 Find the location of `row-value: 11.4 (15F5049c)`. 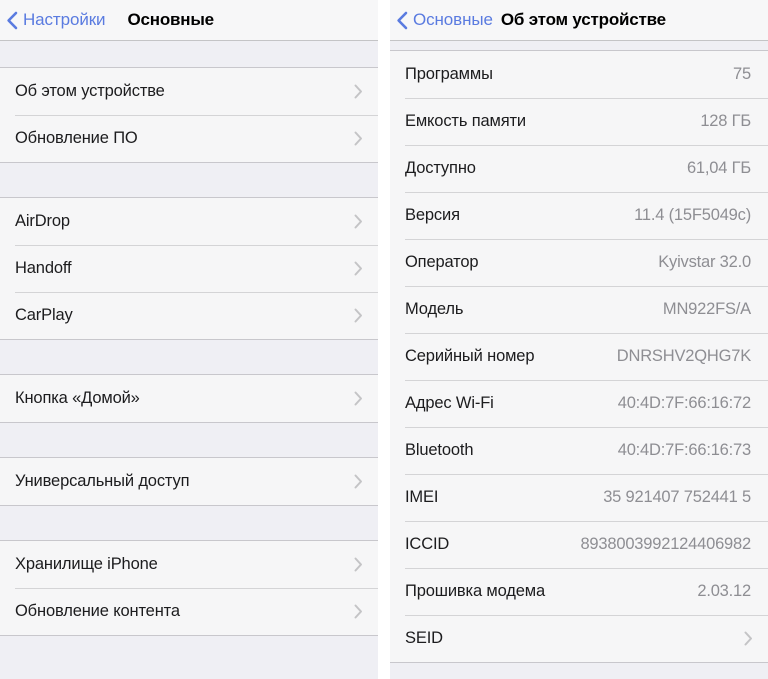

row-value: 11.4 (15F5049c) is located at coordinates (692, 215).